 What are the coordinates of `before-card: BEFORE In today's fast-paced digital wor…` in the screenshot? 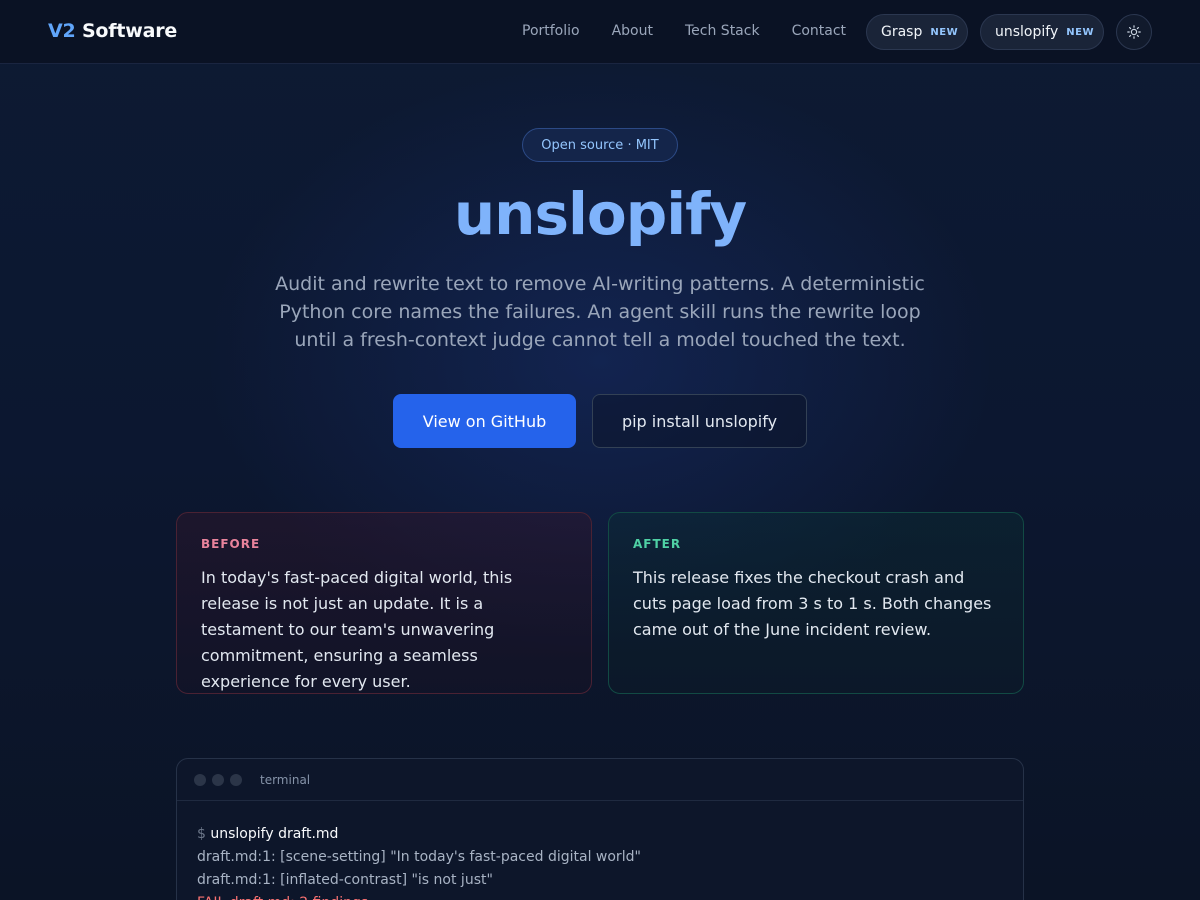 It's located at (384, 603).